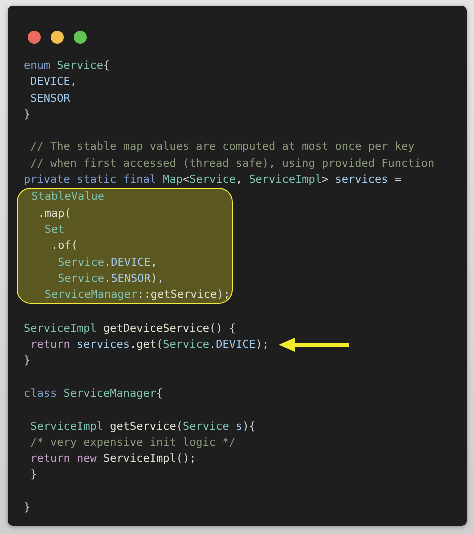 This screenshot has width=474, height=534. What do you see at coordinates (222, 147) in the screenshot?
I see `code-line: // The stable map values are computed at most once per key` at bounding box center [222, 147].